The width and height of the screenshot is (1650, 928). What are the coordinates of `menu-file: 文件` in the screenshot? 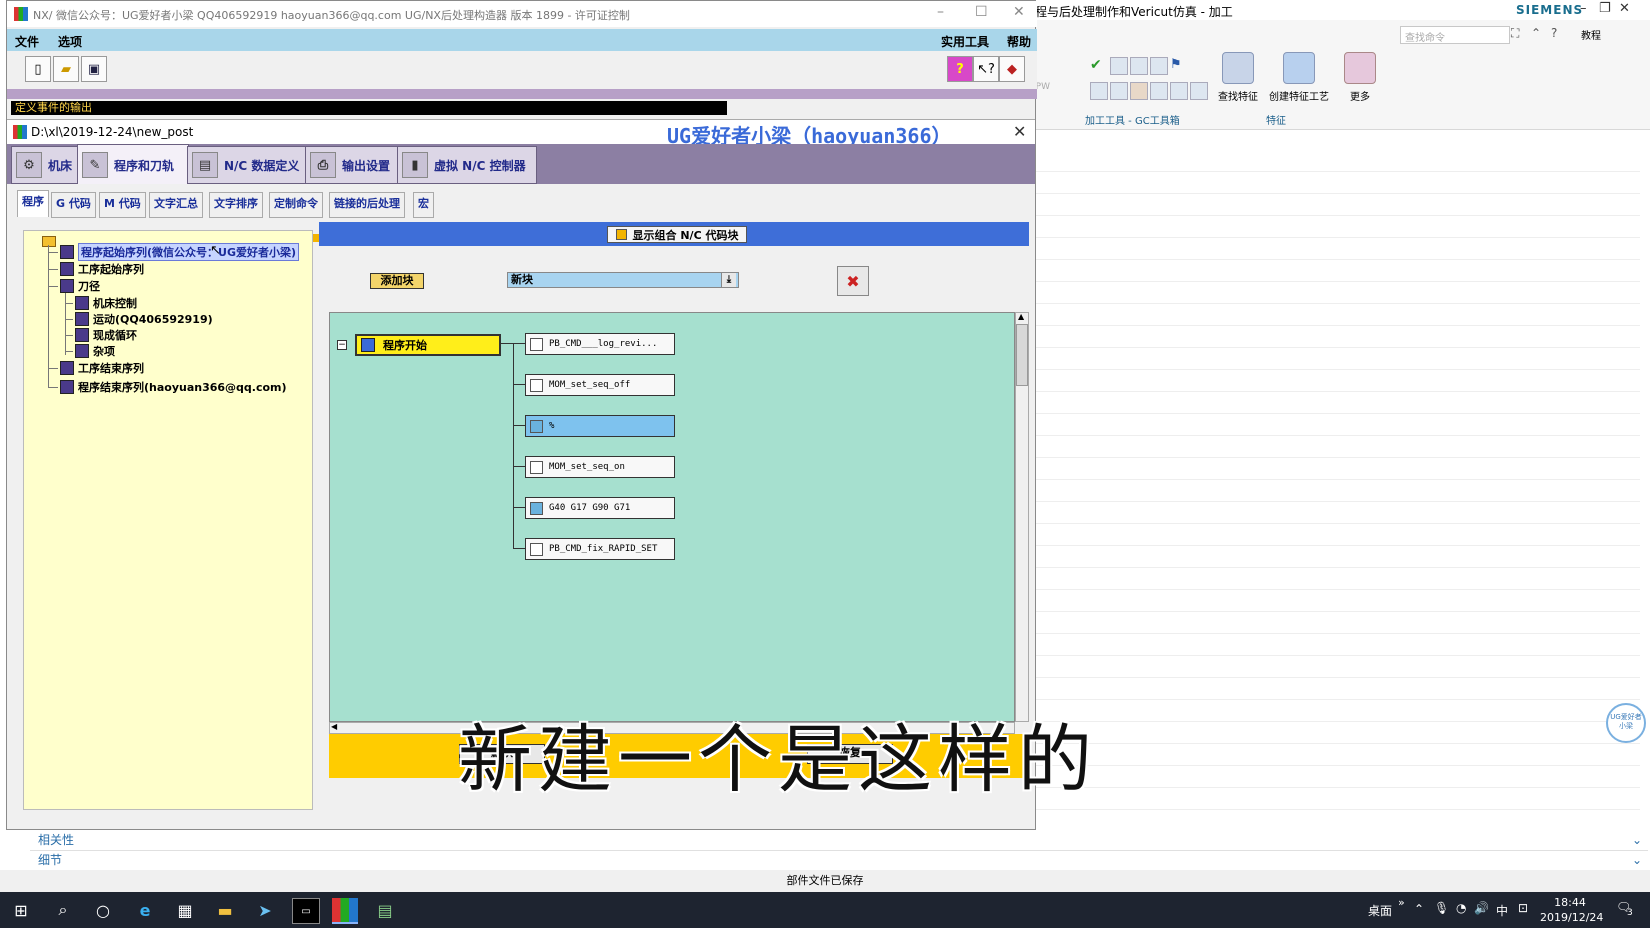 It's located at (27, 41).